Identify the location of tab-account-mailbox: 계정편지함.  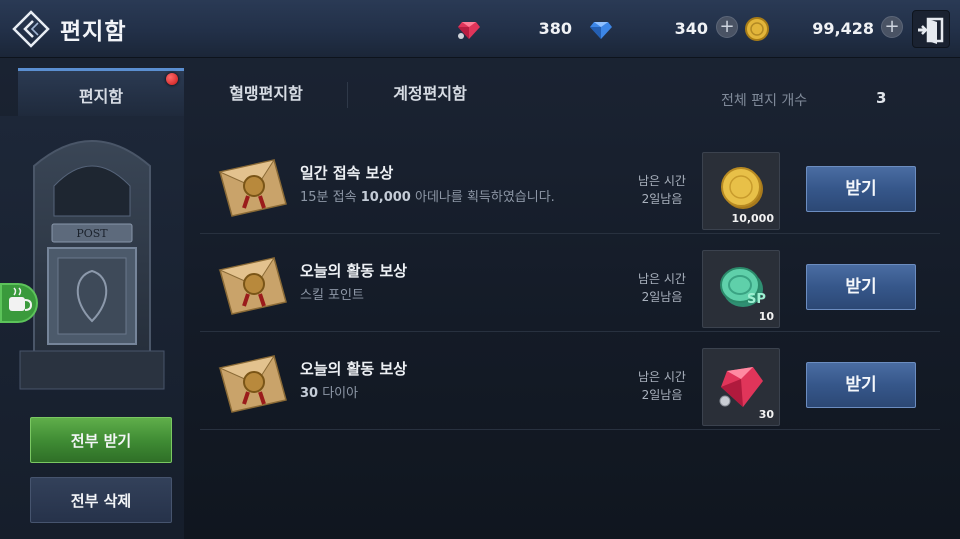
(430, 92).